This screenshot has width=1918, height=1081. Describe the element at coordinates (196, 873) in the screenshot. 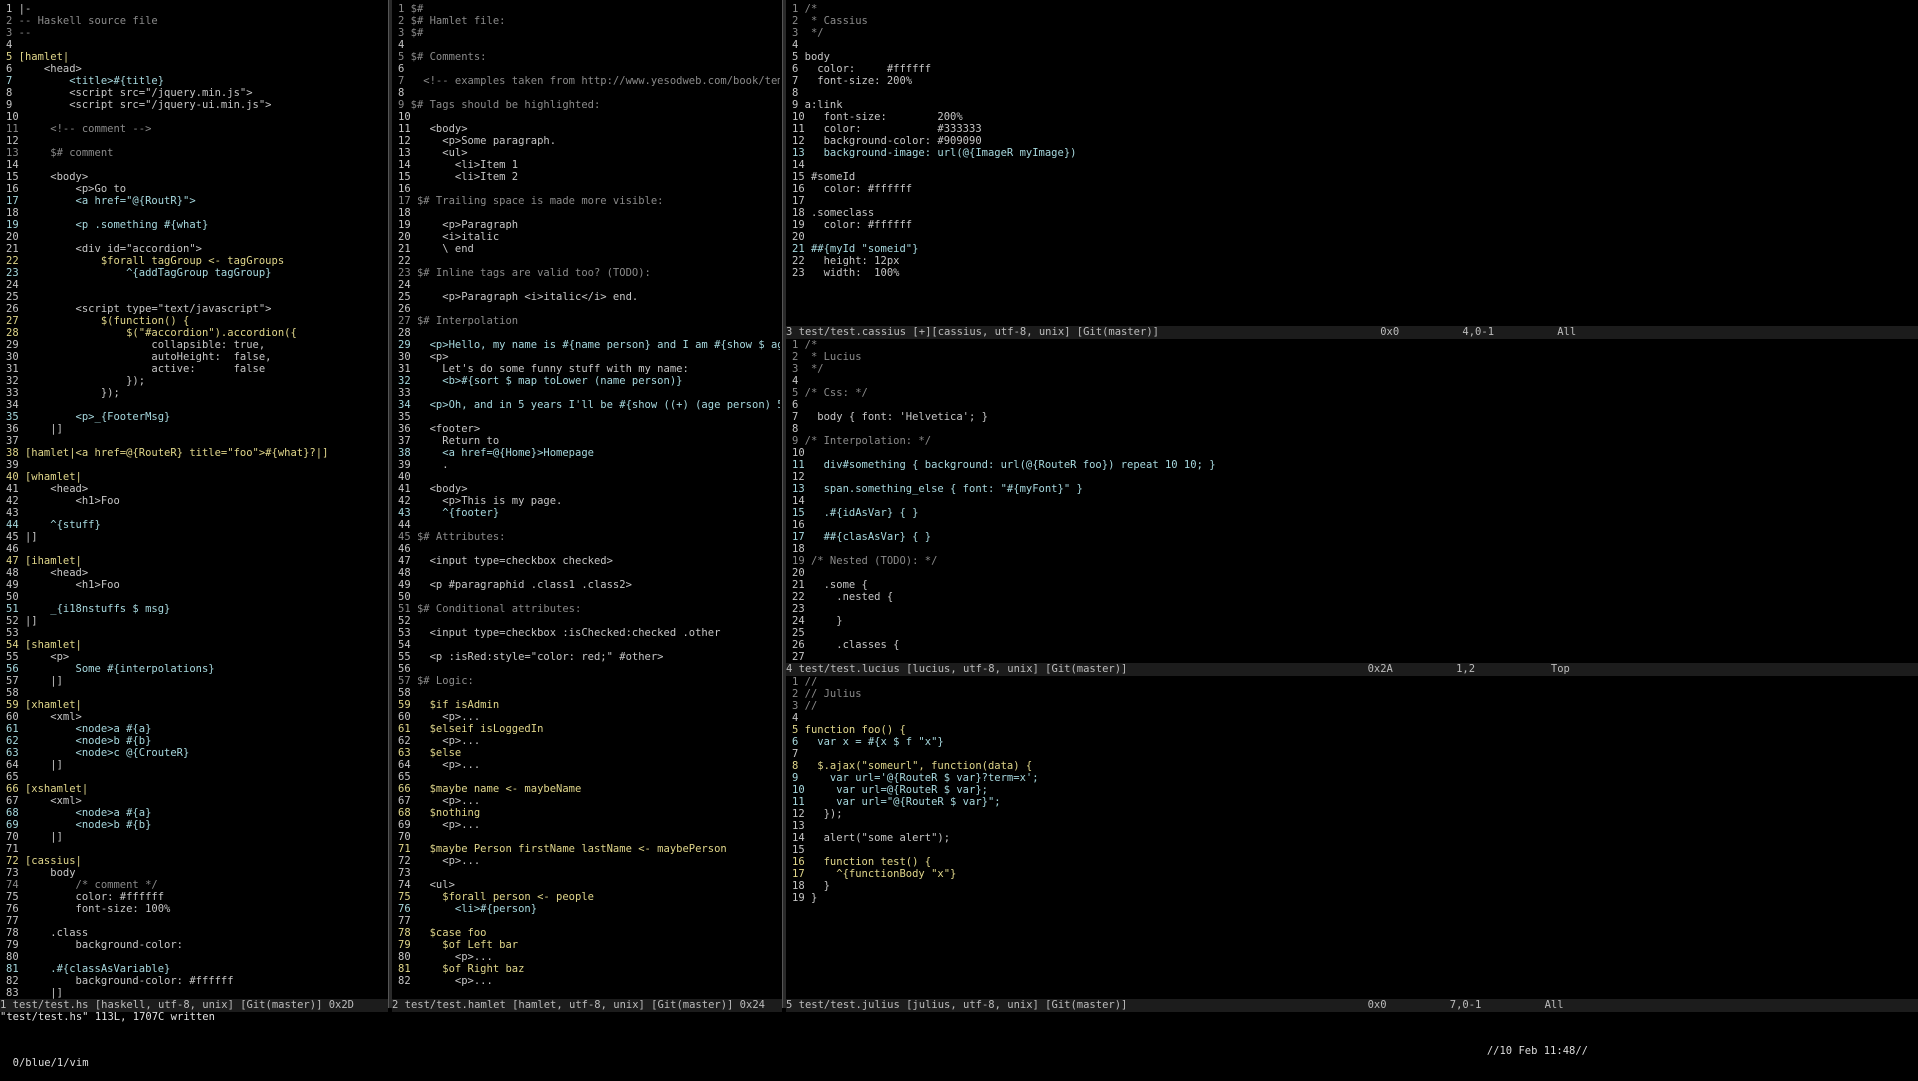

I see `code-line: 73 body` at that location.